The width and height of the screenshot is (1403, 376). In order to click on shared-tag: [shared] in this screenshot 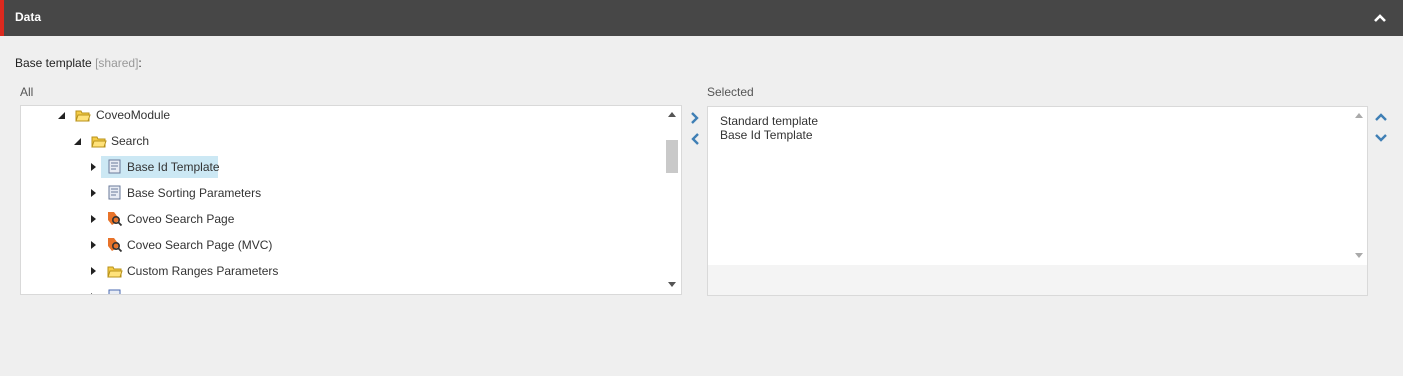, I will do `click(117, 63)`.